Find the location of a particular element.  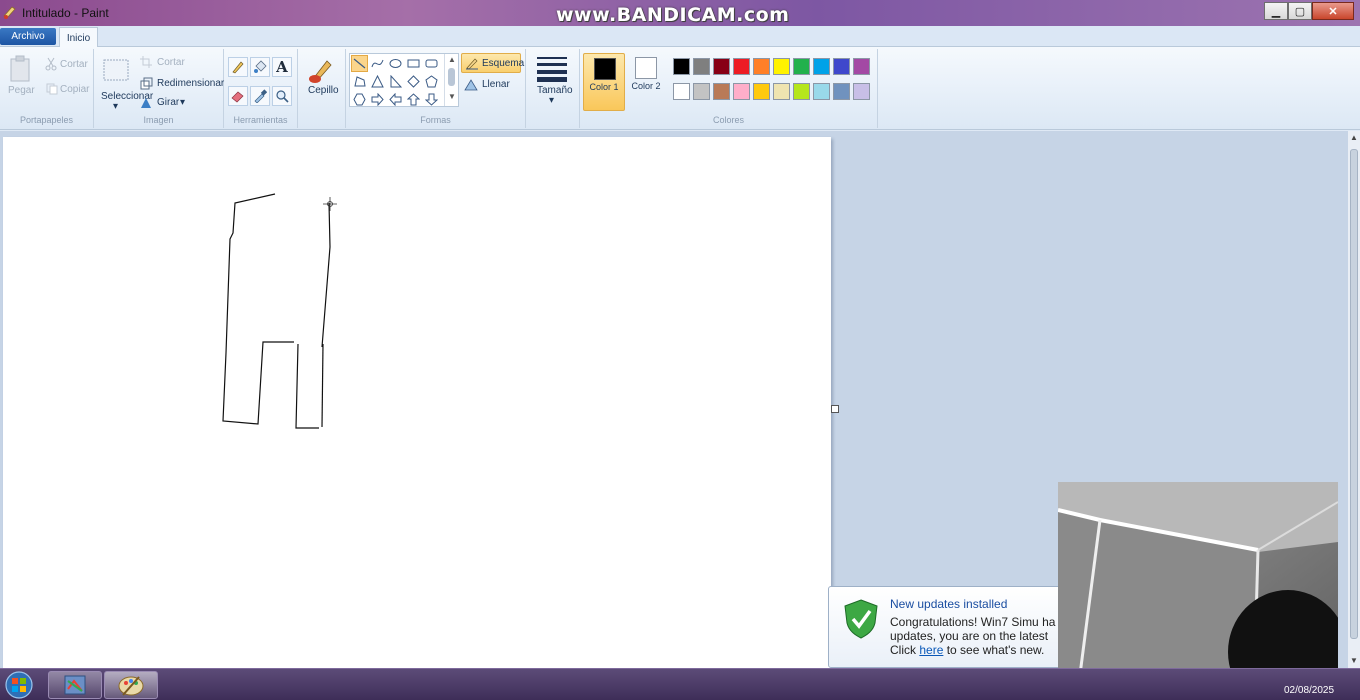

color2-button: Color 2 is located at coordinates (646, 82).